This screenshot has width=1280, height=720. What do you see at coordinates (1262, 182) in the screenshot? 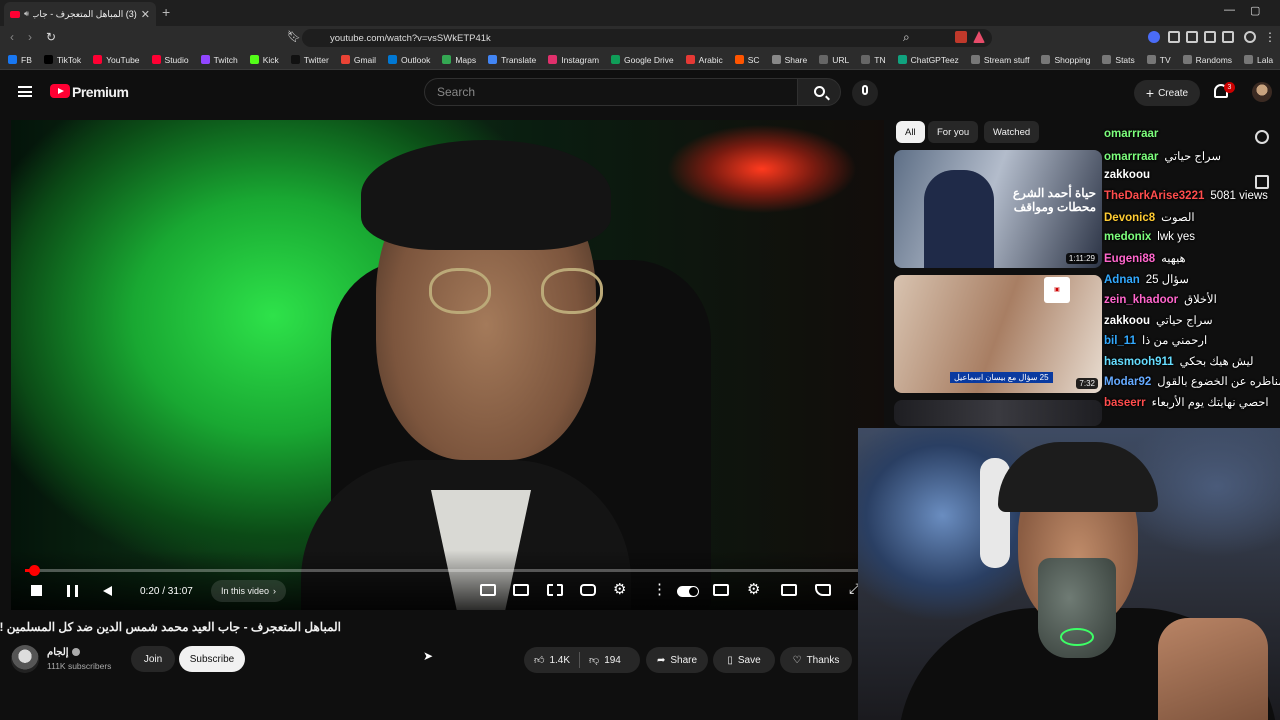
I see `chat-icon` at bounding box center [1262, 182].